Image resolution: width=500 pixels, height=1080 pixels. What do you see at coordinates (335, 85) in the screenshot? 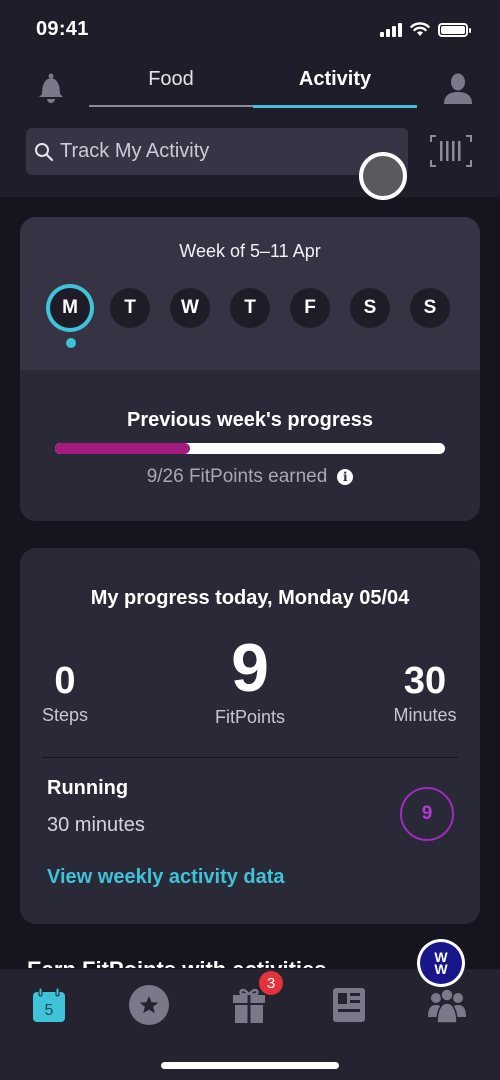
I see `tab-activity: Activity` at bounding box center [335, 85].